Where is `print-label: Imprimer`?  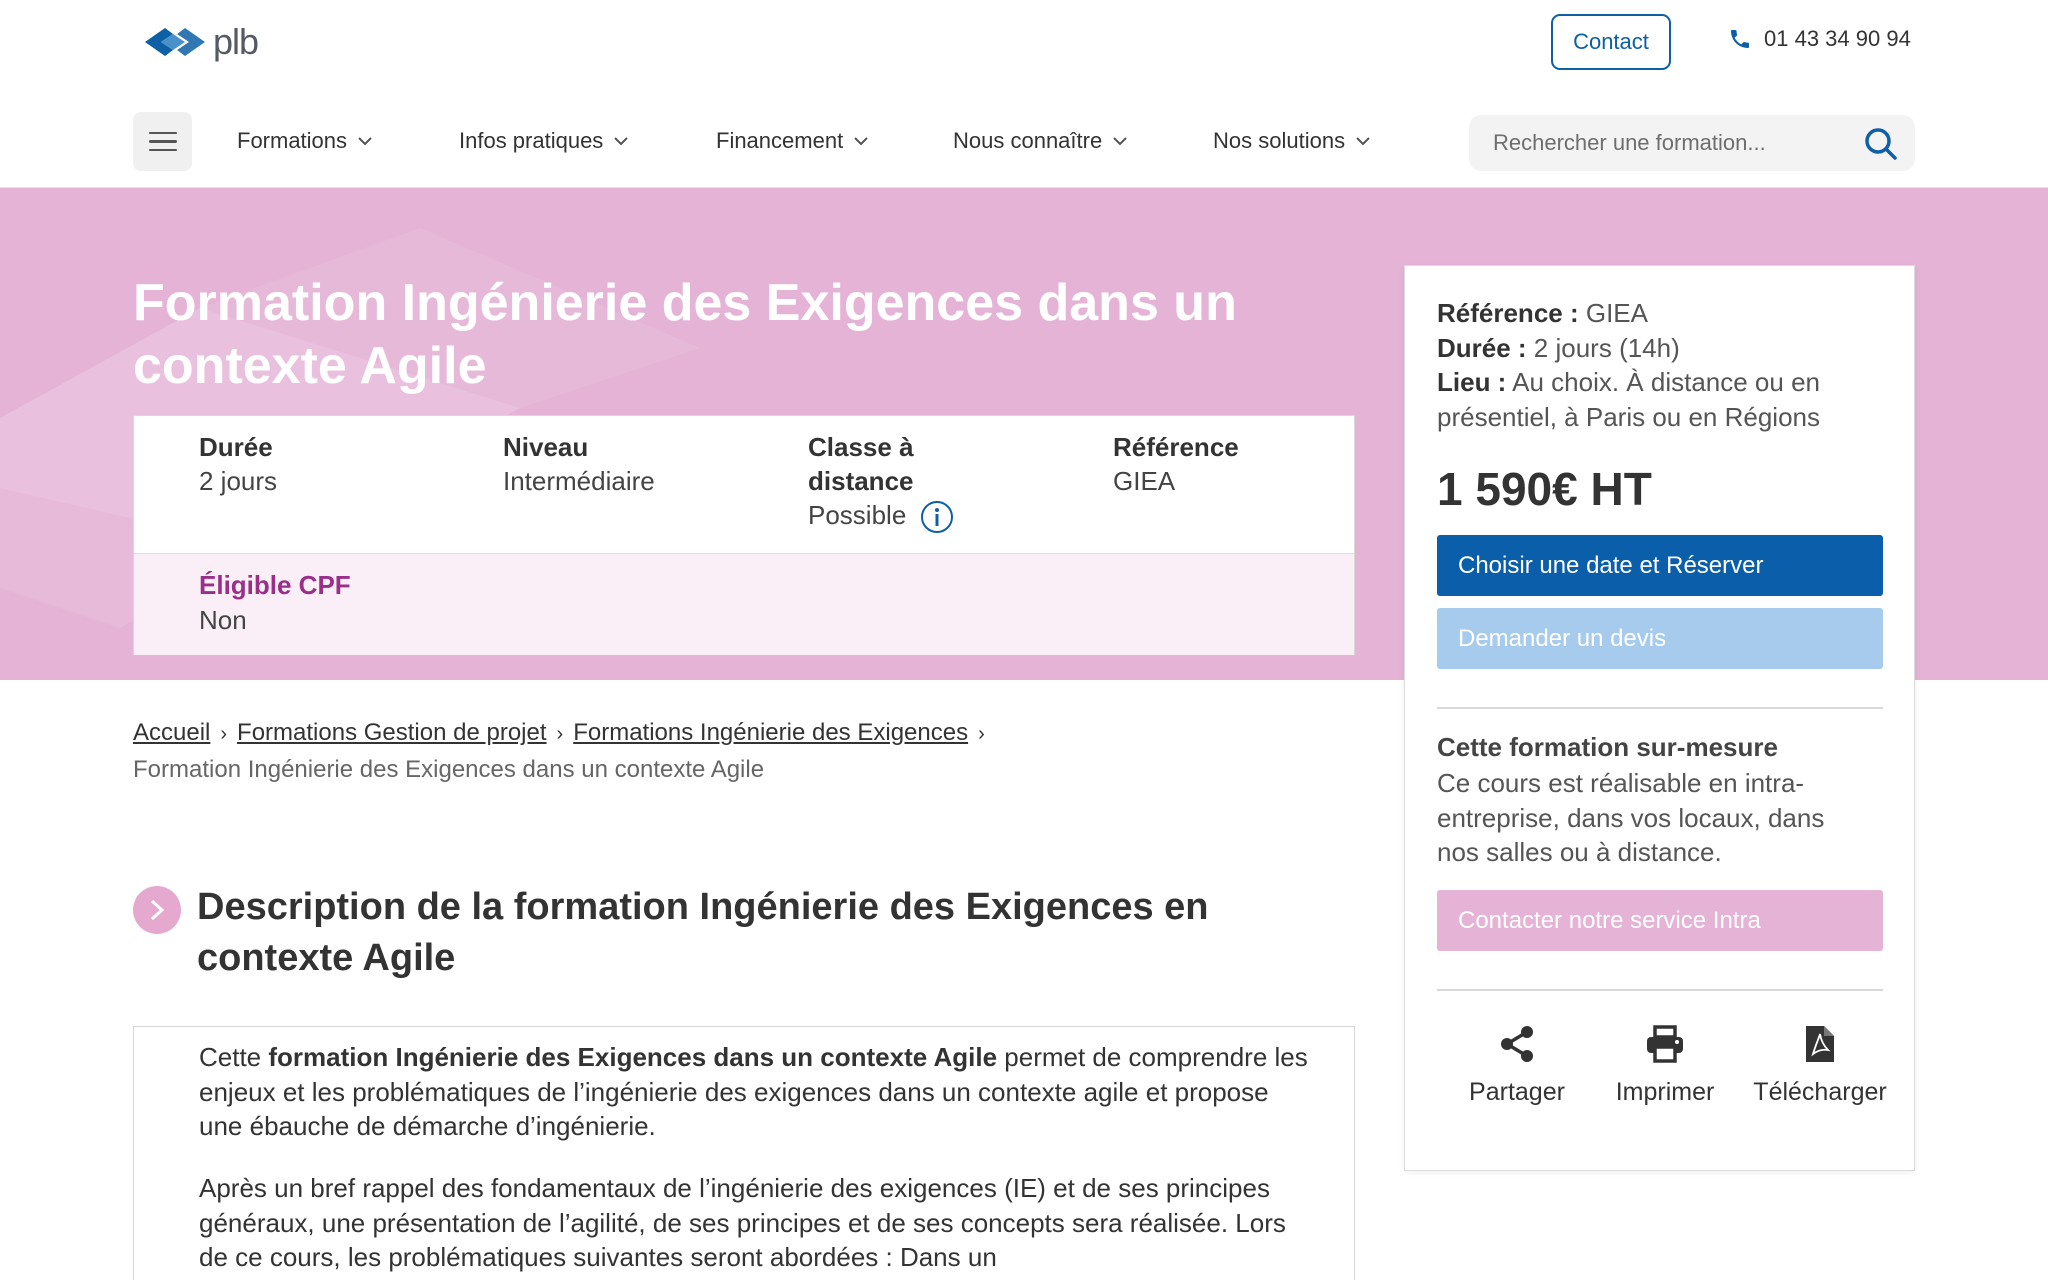 print-label: Imprimer is located at coordinates (1665, 1092).